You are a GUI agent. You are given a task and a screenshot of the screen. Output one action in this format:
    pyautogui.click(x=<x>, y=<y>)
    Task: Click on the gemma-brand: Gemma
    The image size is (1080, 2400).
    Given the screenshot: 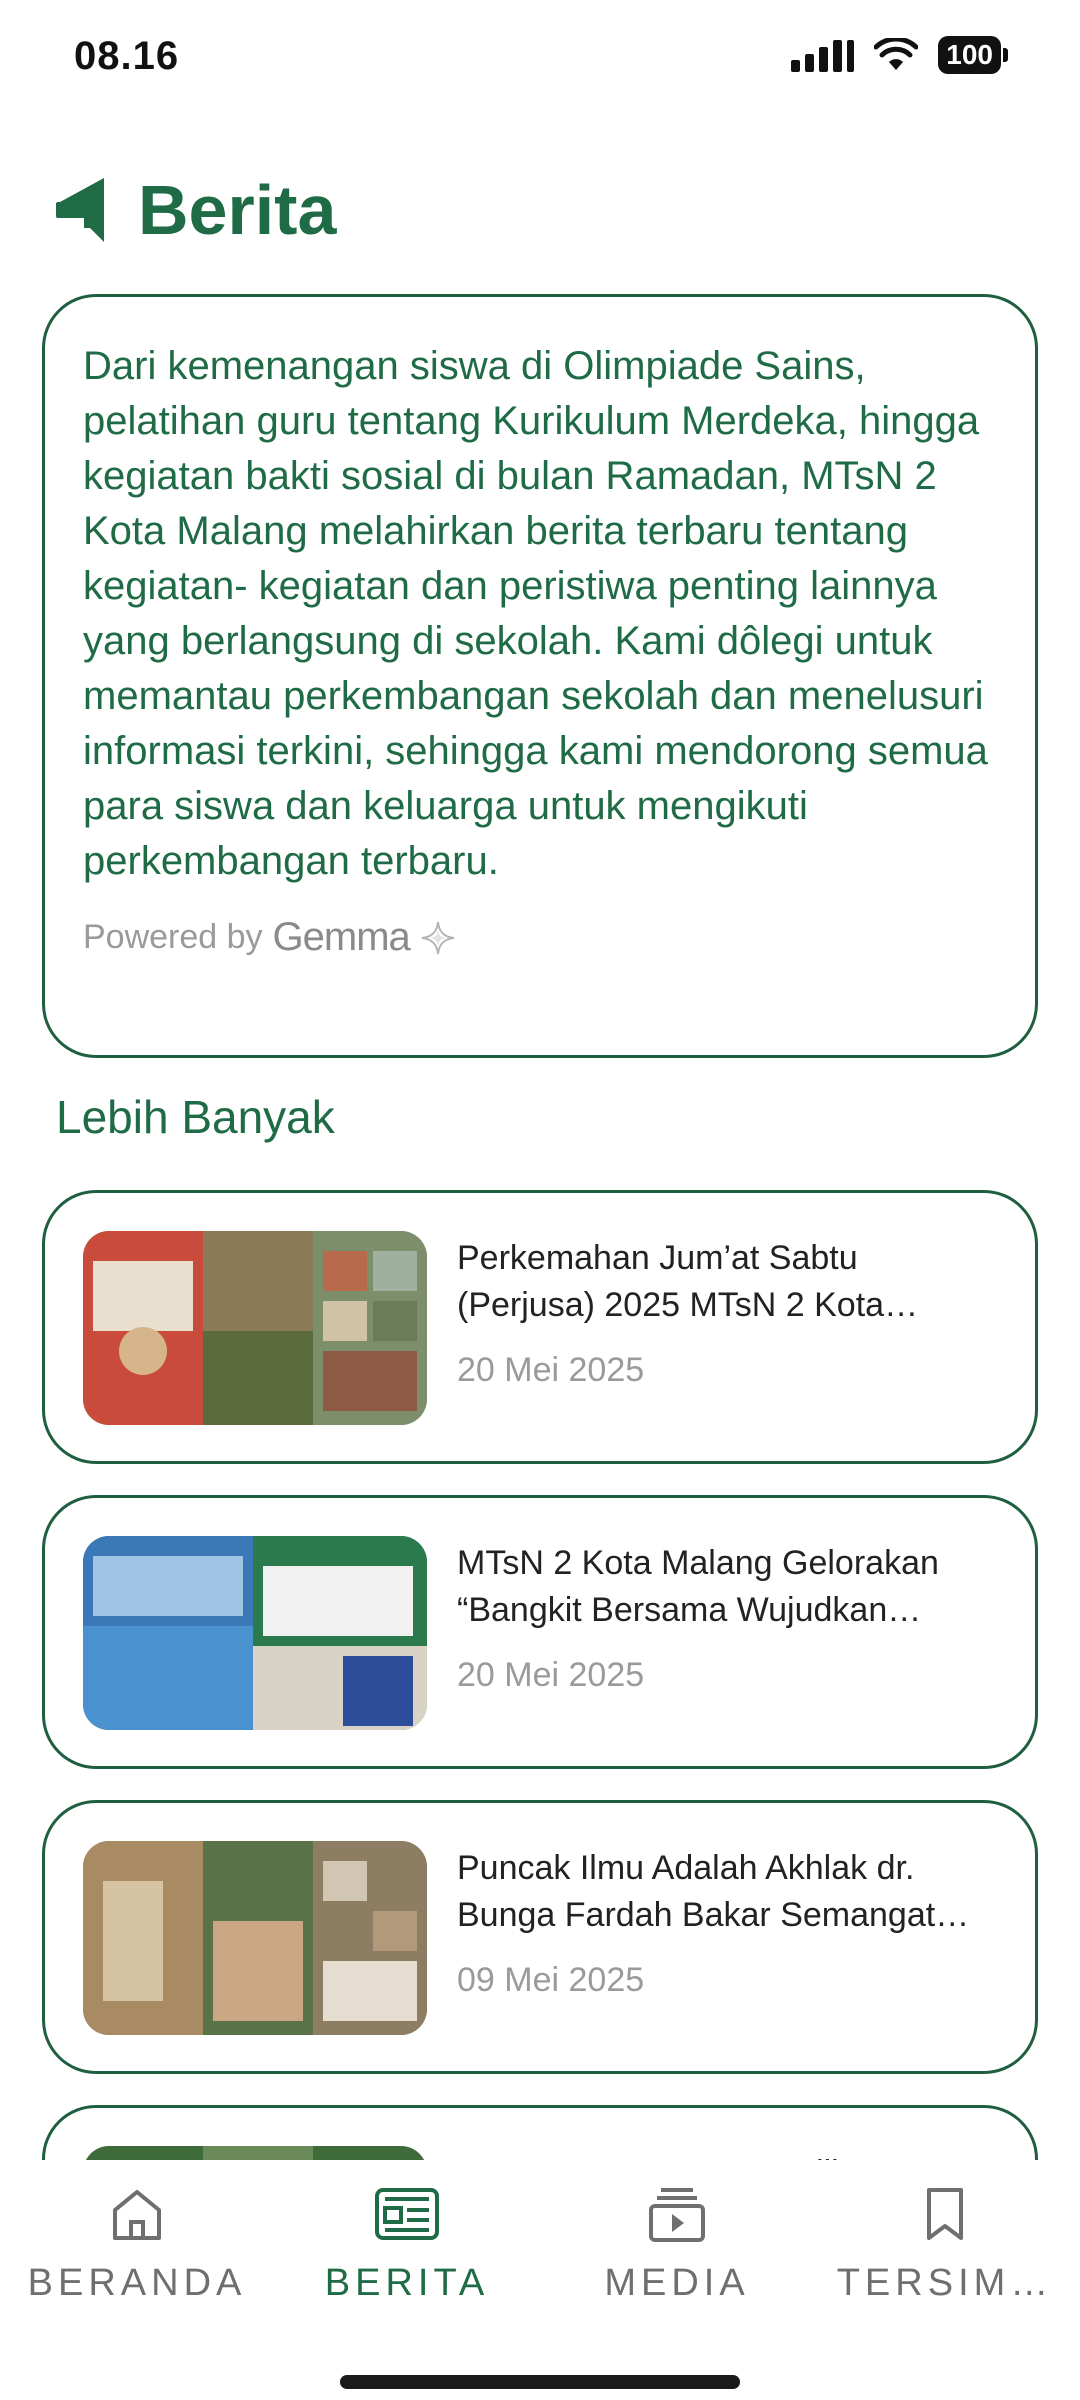 What is the action you would take?
    pyautogui.click(x=341, y=937)
    